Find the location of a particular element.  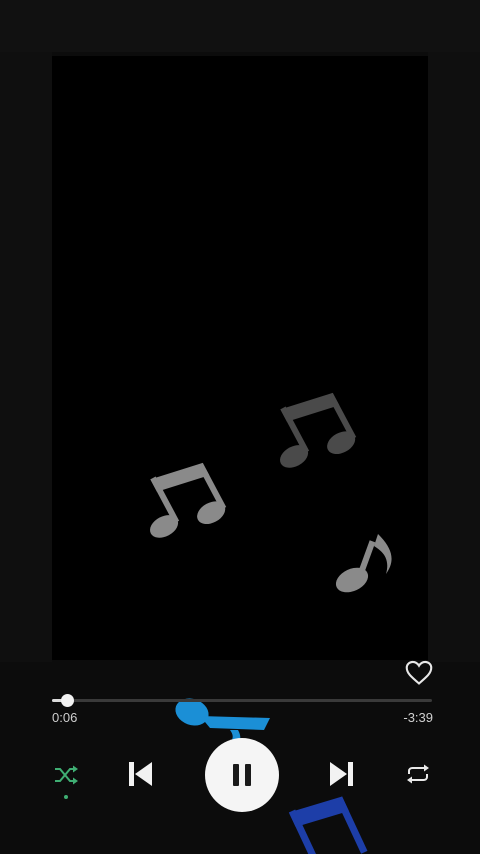

heart-outline-icon is located at coordinates (419, 672).